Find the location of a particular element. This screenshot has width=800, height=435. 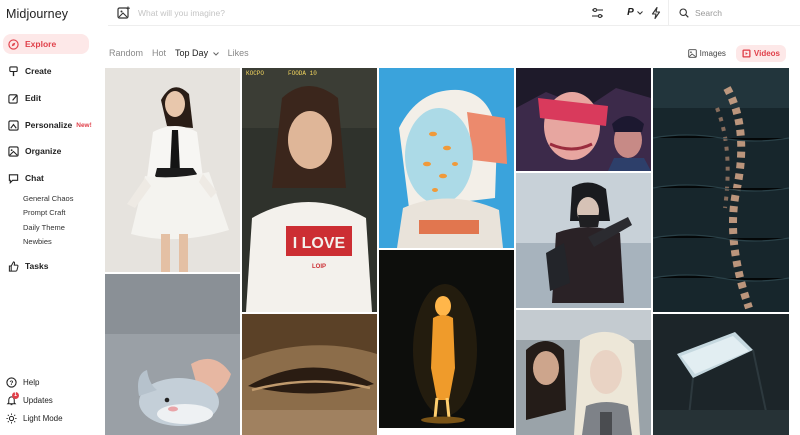

help-icon: ? is located at coordinates (11, 382).